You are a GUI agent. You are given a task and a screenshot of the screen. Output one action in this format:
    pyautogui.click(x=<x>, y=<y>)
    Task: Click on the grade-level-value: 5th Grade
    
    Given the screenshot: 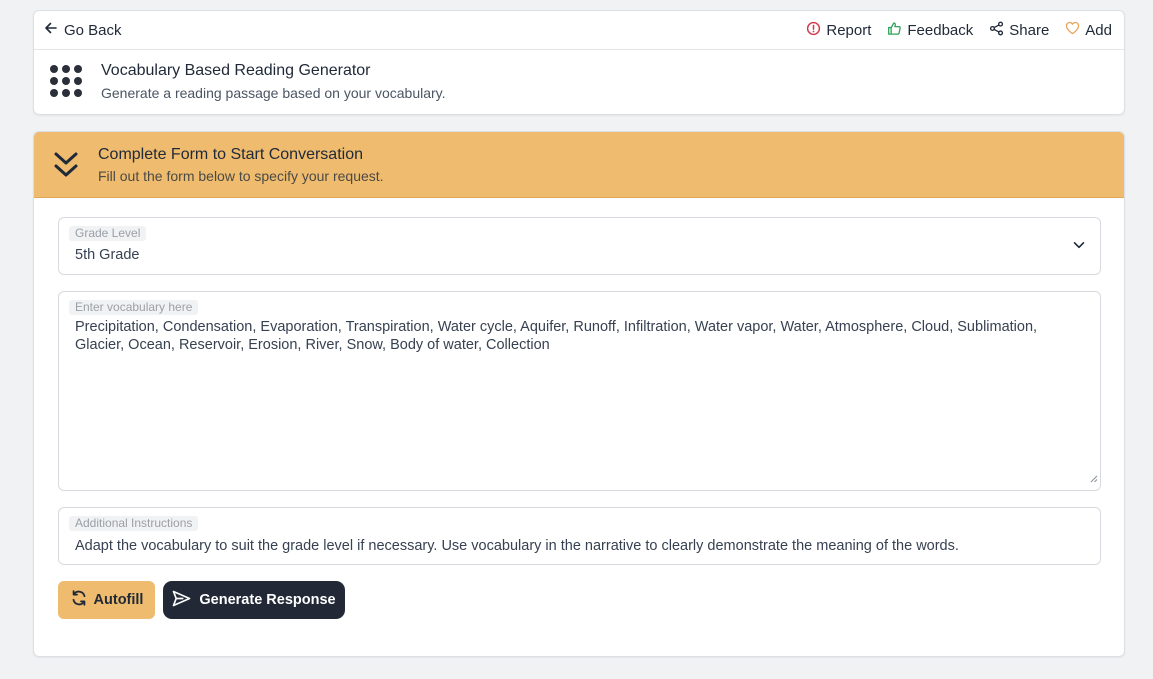 What is the action you would take?
    pyautogui.click(x=107, y=255)
    